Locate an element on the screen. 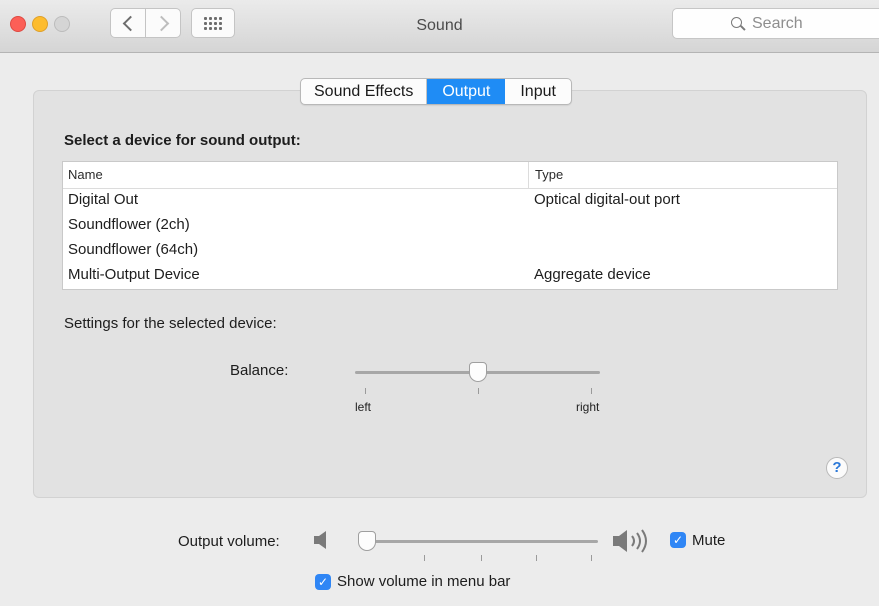 The height and width of the screenshot is (606, 879). table-header: Name Type is located at coordinates (450, 175).